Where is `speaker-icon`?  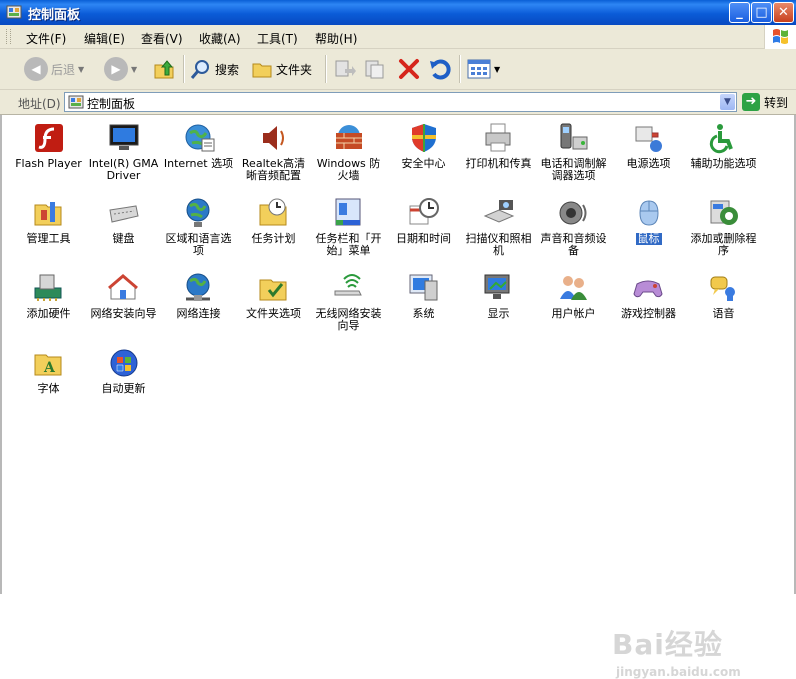
speaker-icon is located at coordinates (273, 138).